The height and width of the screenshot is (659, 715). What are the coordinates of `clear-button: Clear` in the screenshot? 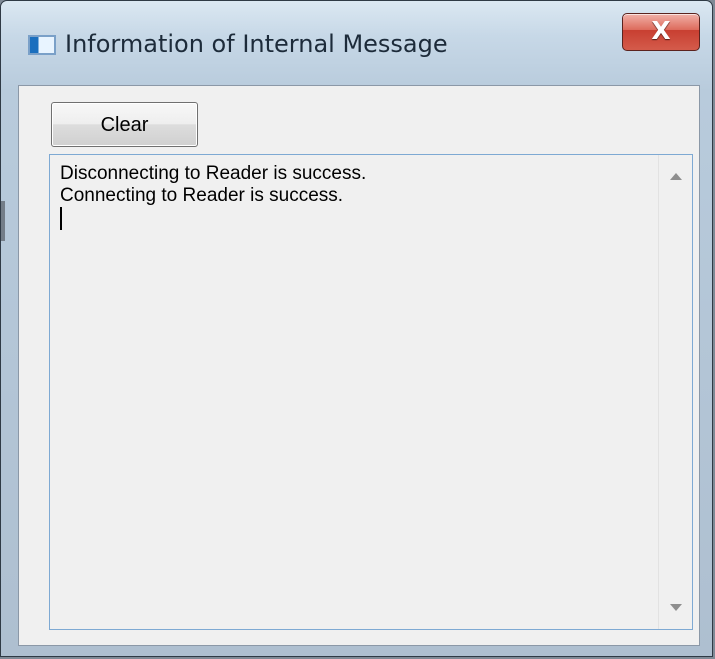 It's located at (124, 124).